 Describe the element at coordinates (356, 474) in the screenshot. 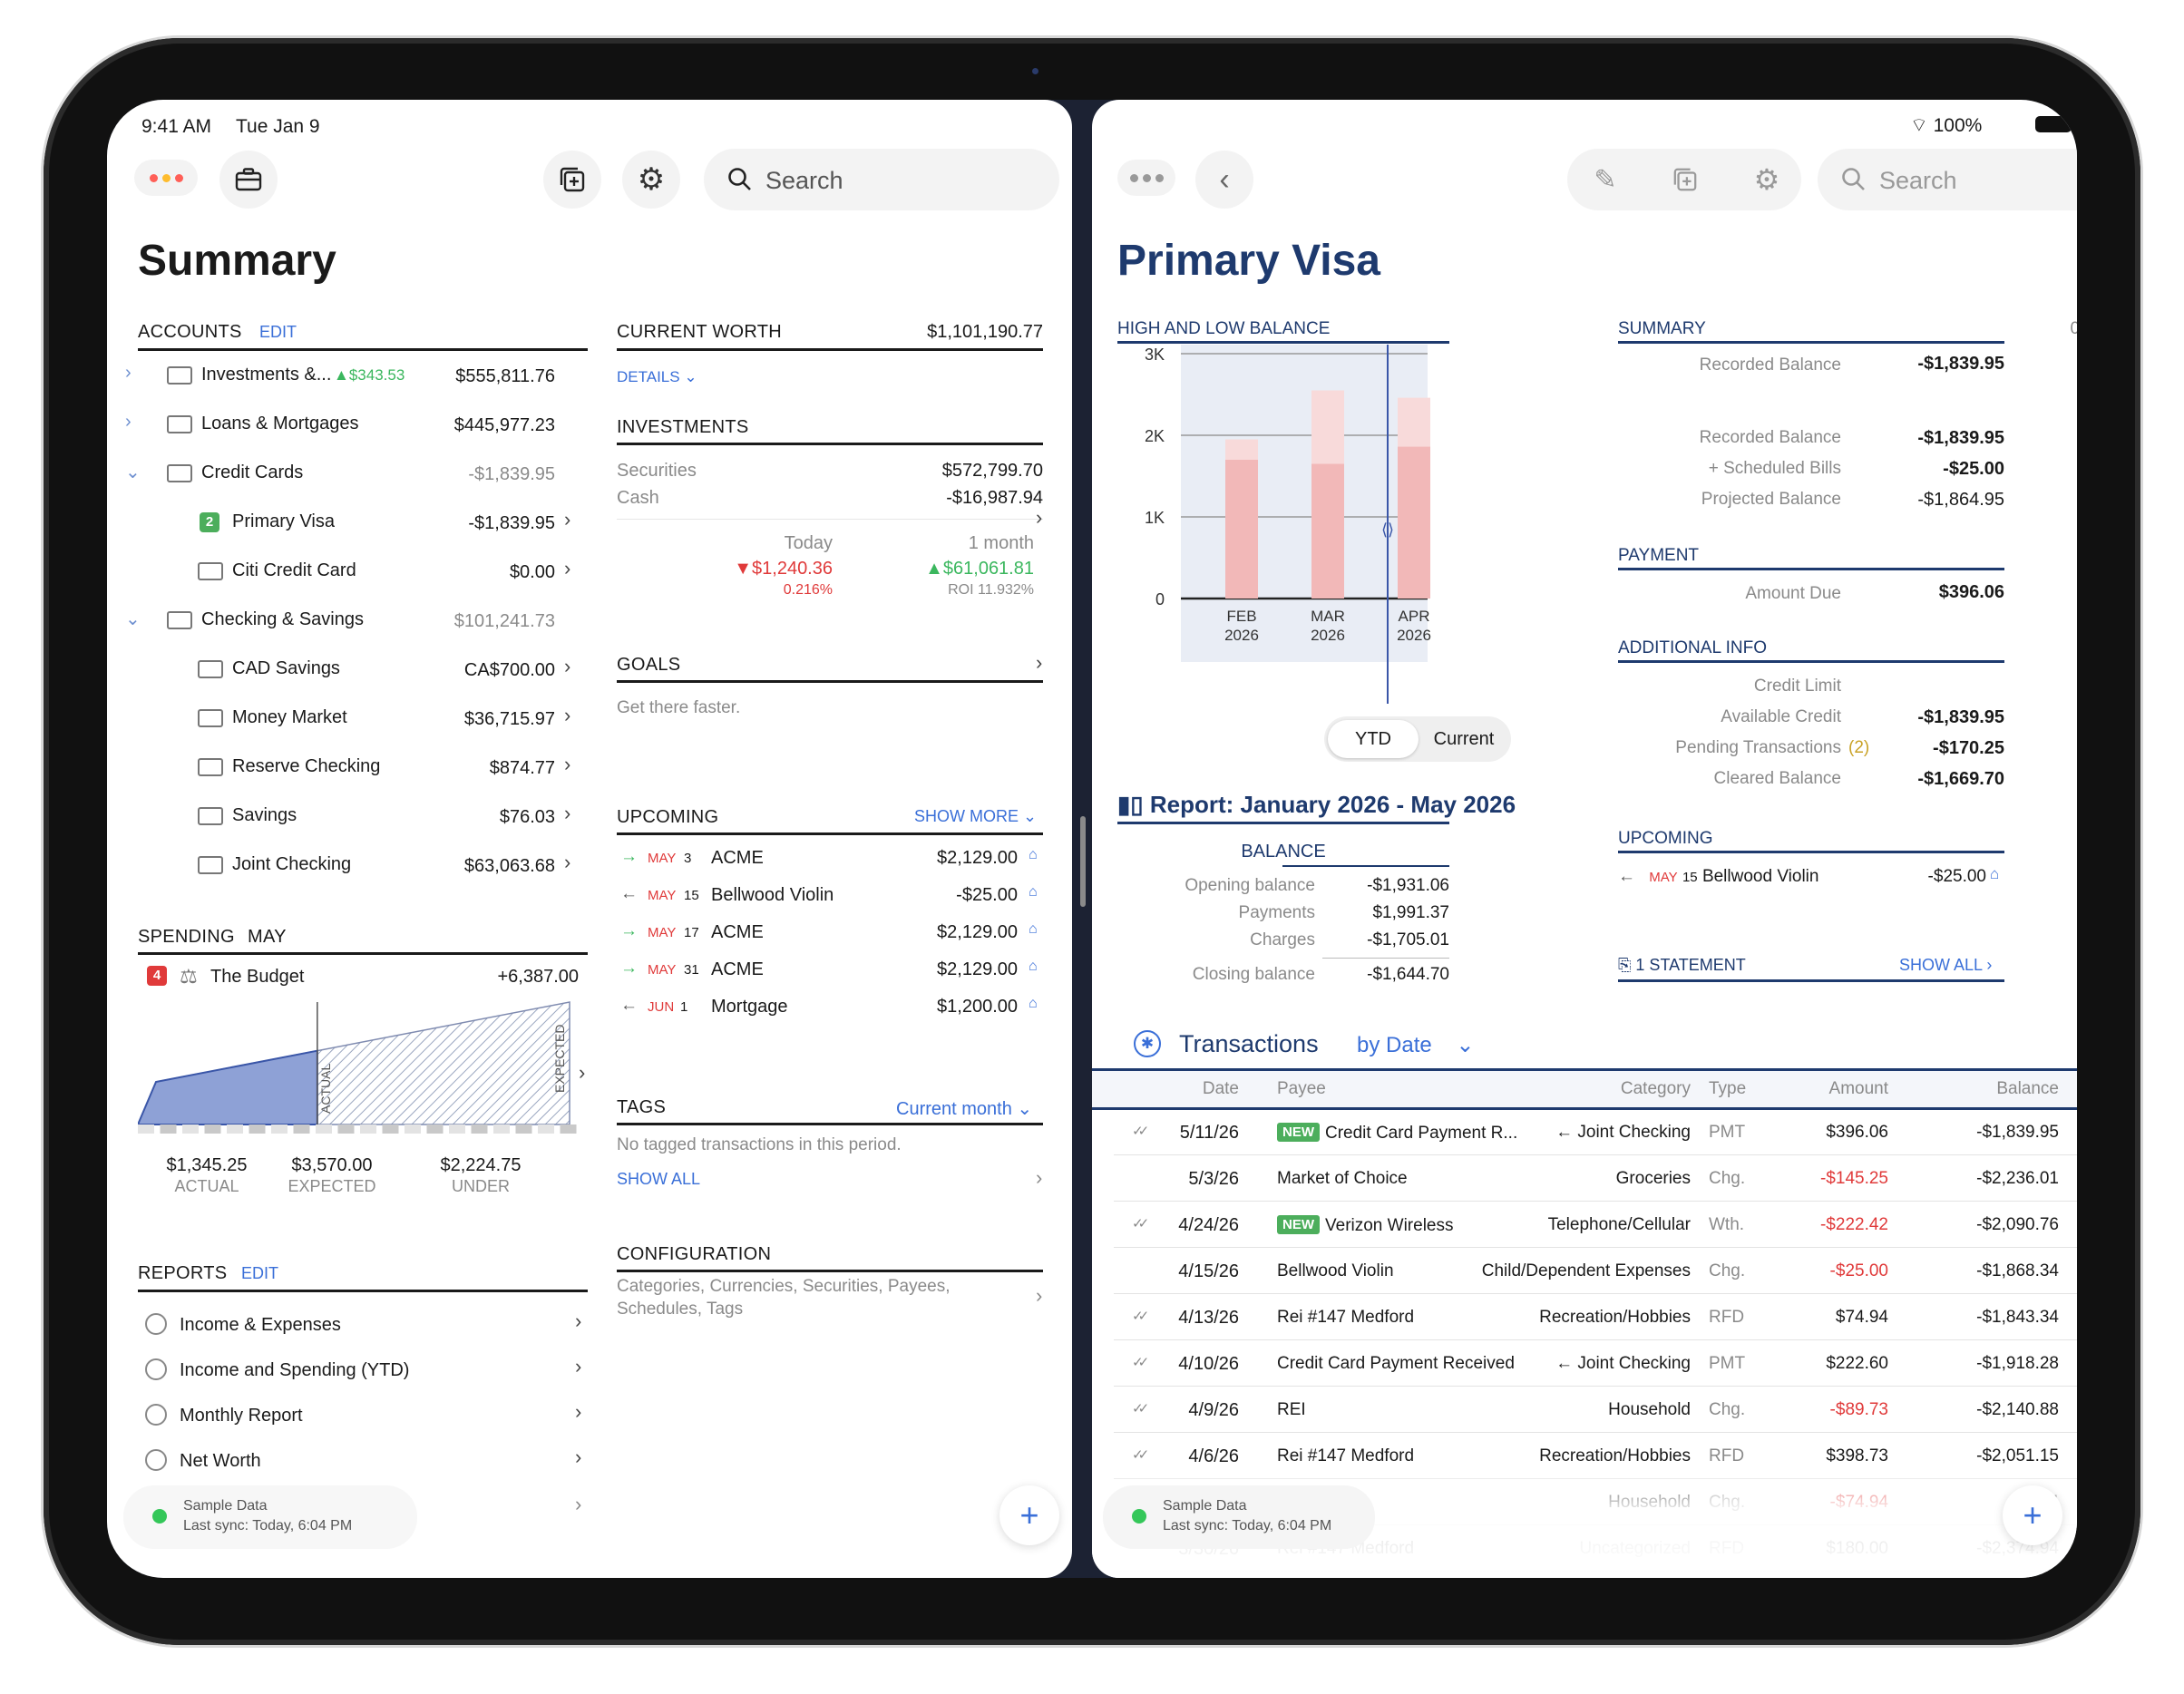

I see `account-row: ⌄ Credit Cards -$1,839.95` at that location.